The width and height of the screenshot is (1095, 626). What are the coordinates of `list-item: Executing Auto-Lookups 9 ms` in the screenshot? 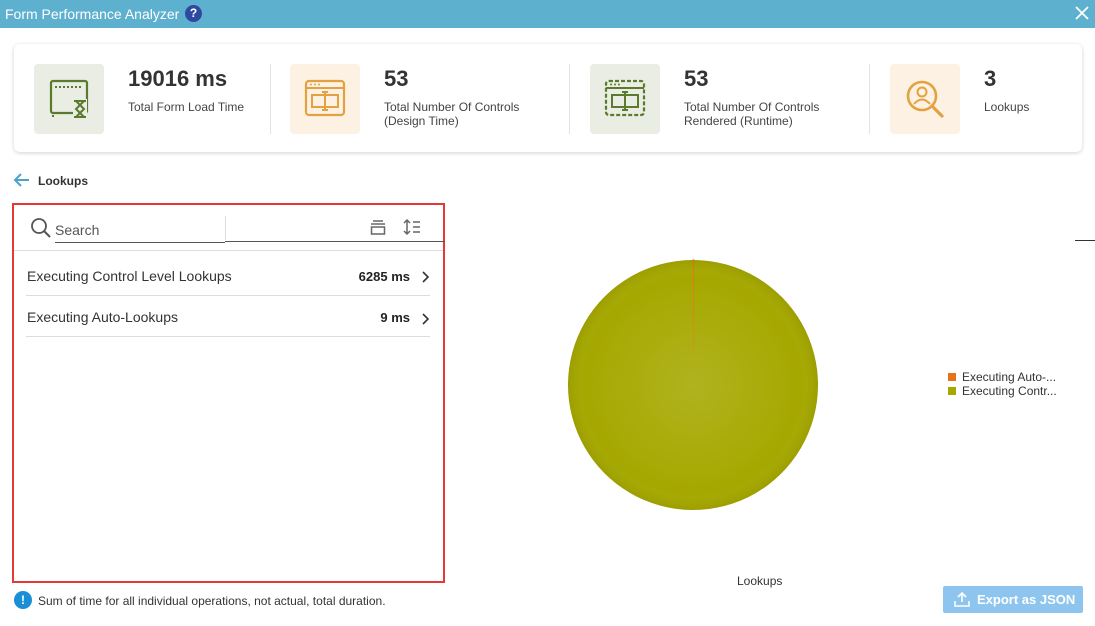 It's located at (228, 316).